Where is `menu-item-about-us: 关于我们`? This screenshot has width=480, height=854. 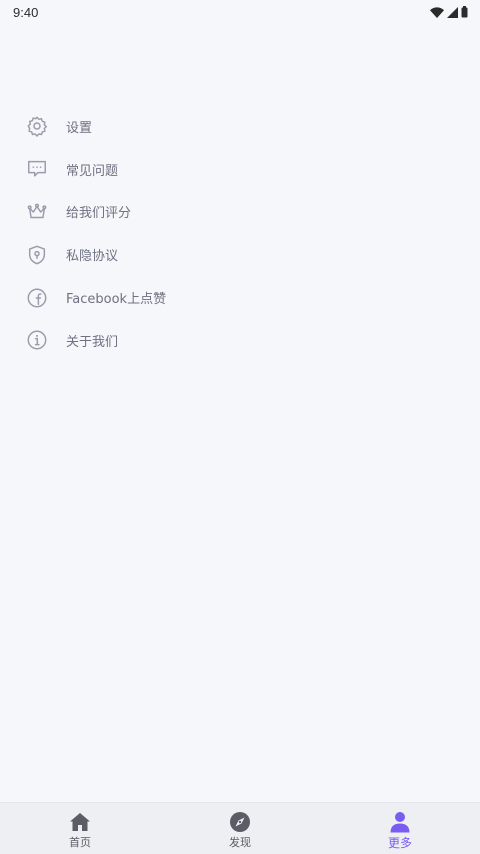
menu-item-about-us: 关于我们 is located at coordinates (240, 340).